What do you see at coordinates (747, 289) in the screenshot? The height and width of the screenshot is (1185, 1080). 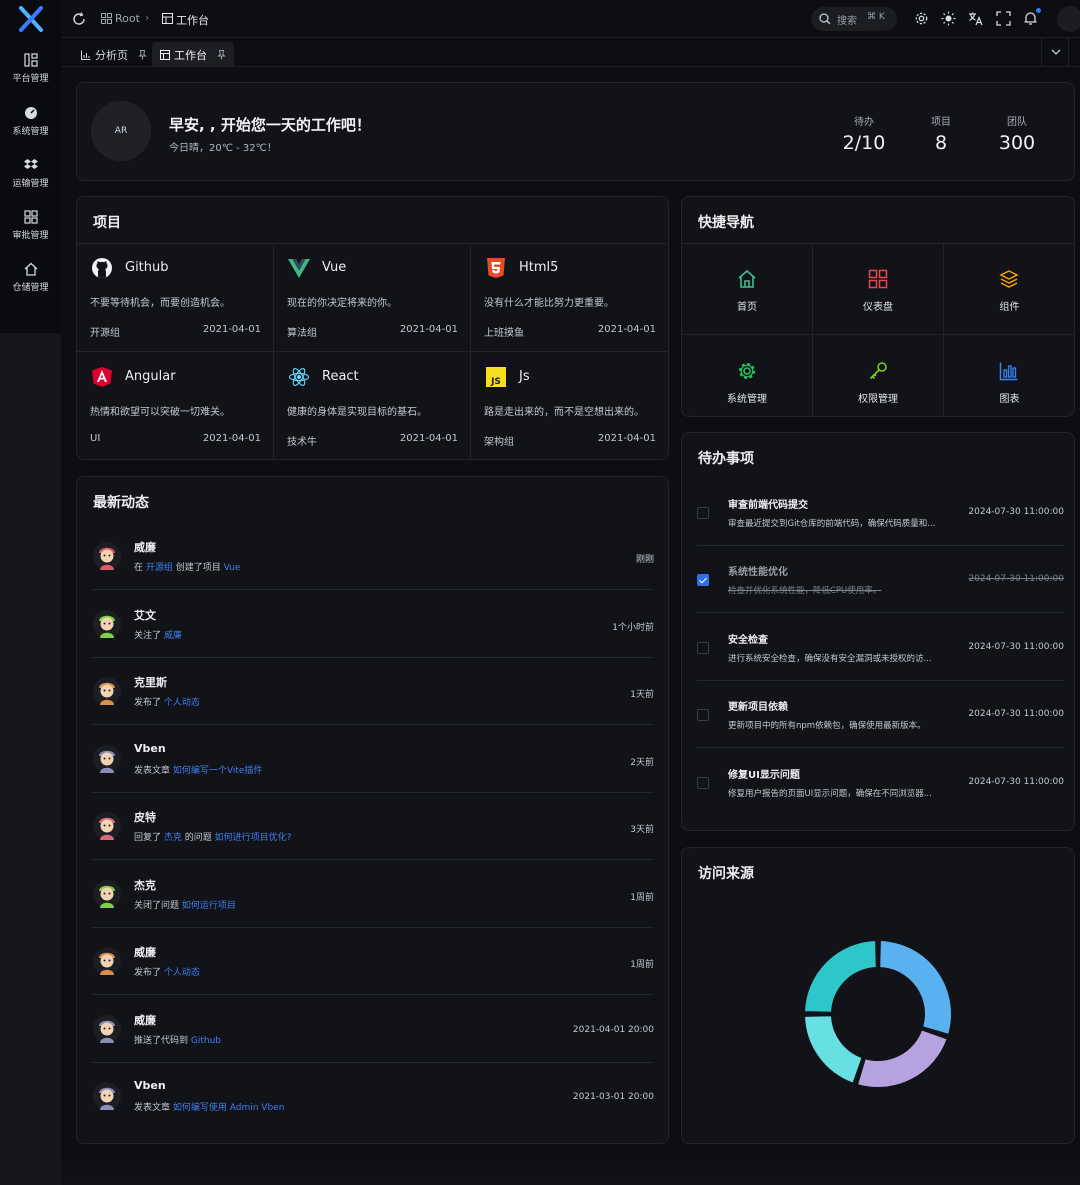 I see `quick-nav-home: 首页` at bounding box center [747, 289].